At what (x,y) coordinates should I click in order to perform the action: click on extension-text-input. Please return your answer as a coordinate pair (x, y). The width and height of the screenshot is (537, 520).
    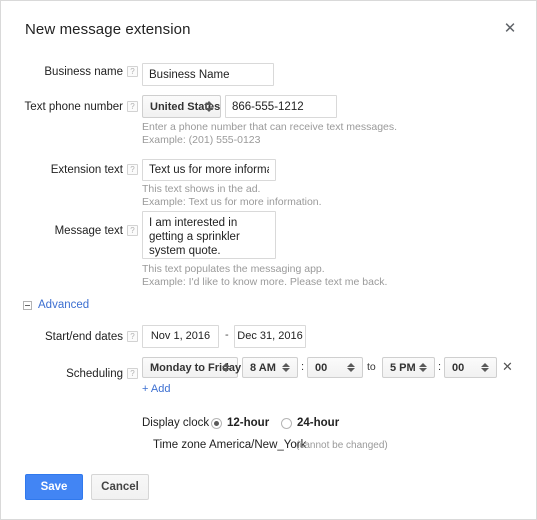
    Looking at the image, I should click on (209, 170).